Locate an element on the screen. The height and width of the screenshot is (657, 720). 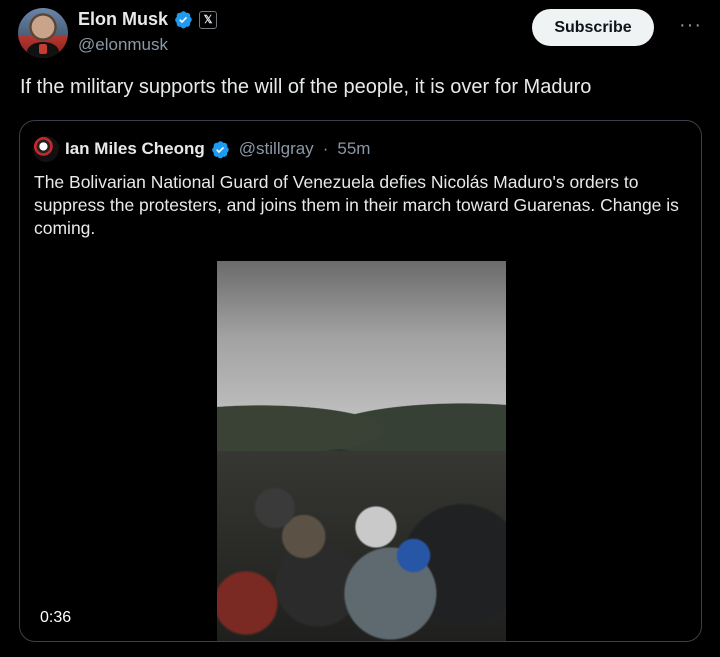
author-avatar is located at coordinates (43, 33).